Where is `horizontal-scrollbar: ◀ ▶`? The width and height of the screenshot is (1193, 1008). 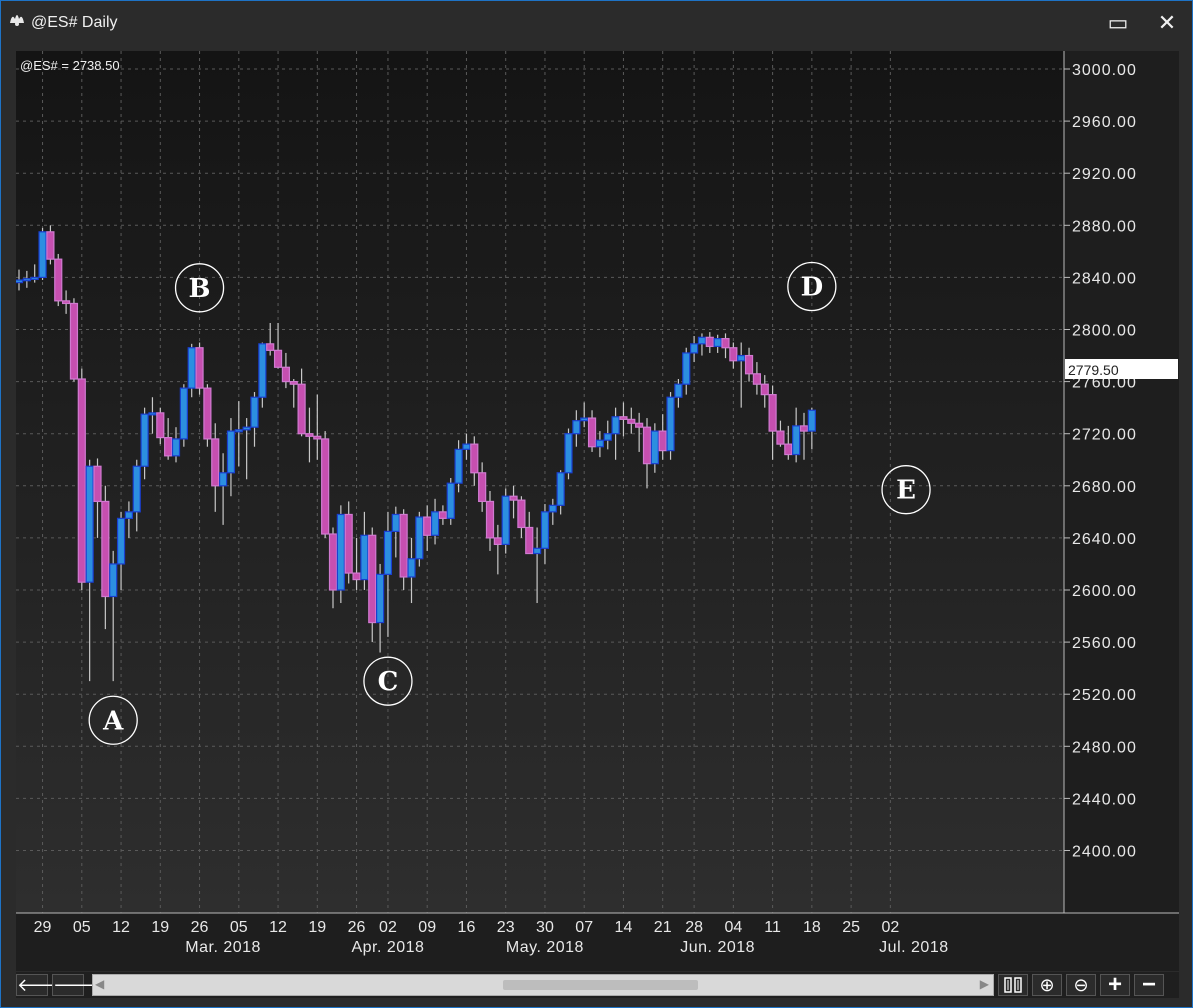 horizontal-scrollbar: ◀ ▶ is located at coordinates (543, 985).